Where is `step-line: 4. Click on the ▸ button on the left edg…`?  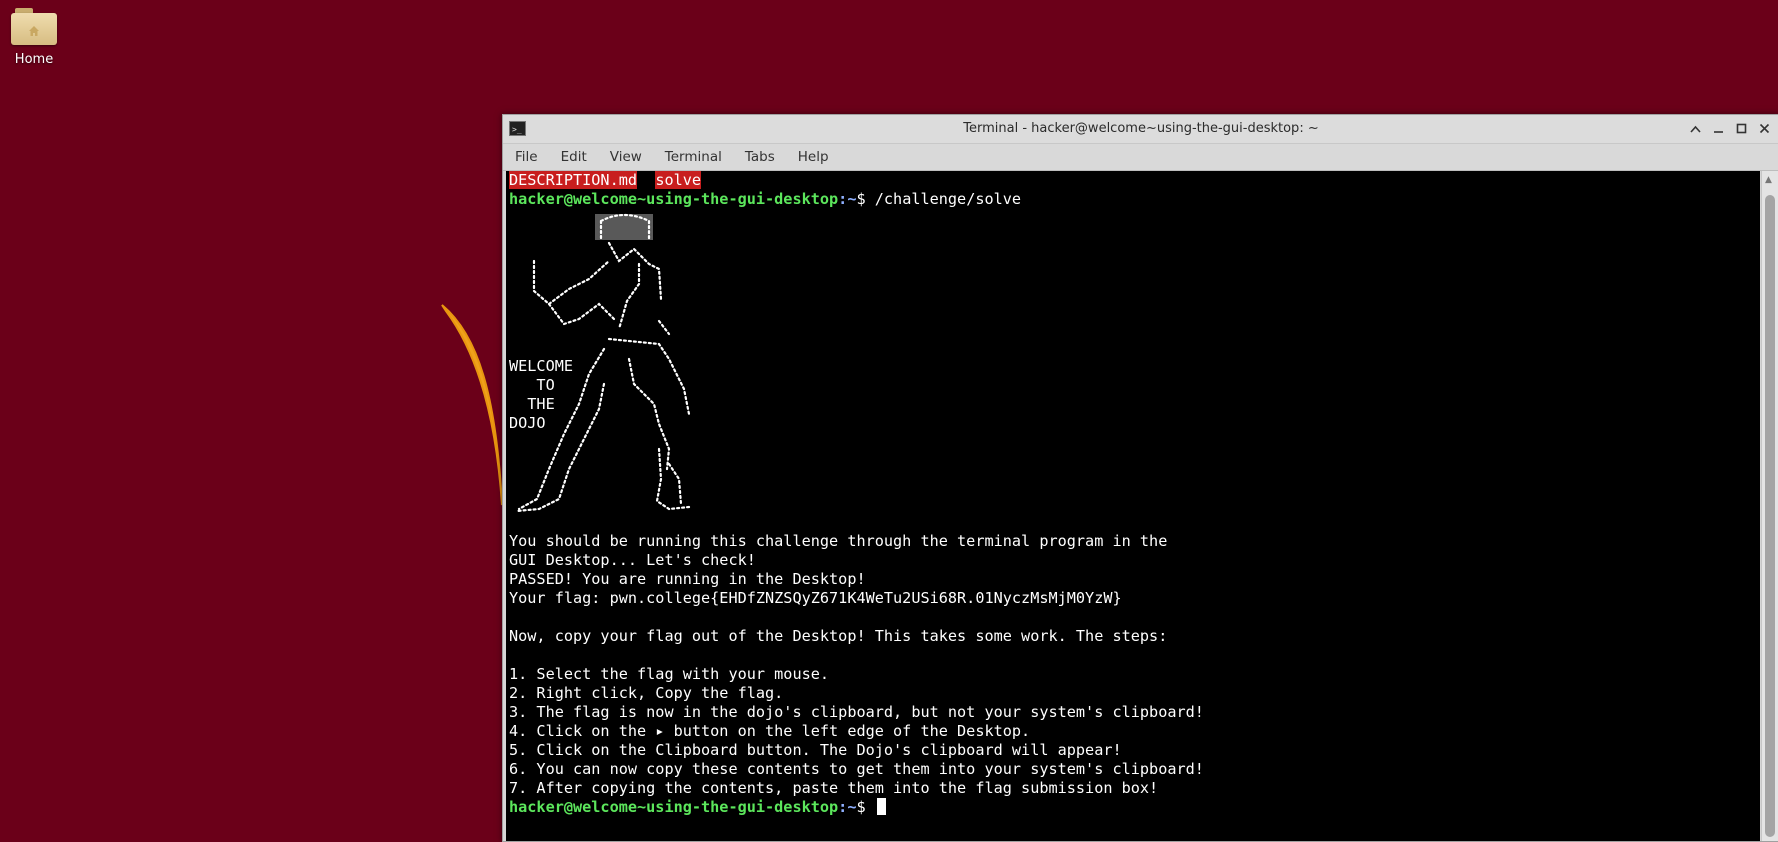 step-line: 4. Click on the ▸ button on the left edg… is located at coordinates (770, 731).